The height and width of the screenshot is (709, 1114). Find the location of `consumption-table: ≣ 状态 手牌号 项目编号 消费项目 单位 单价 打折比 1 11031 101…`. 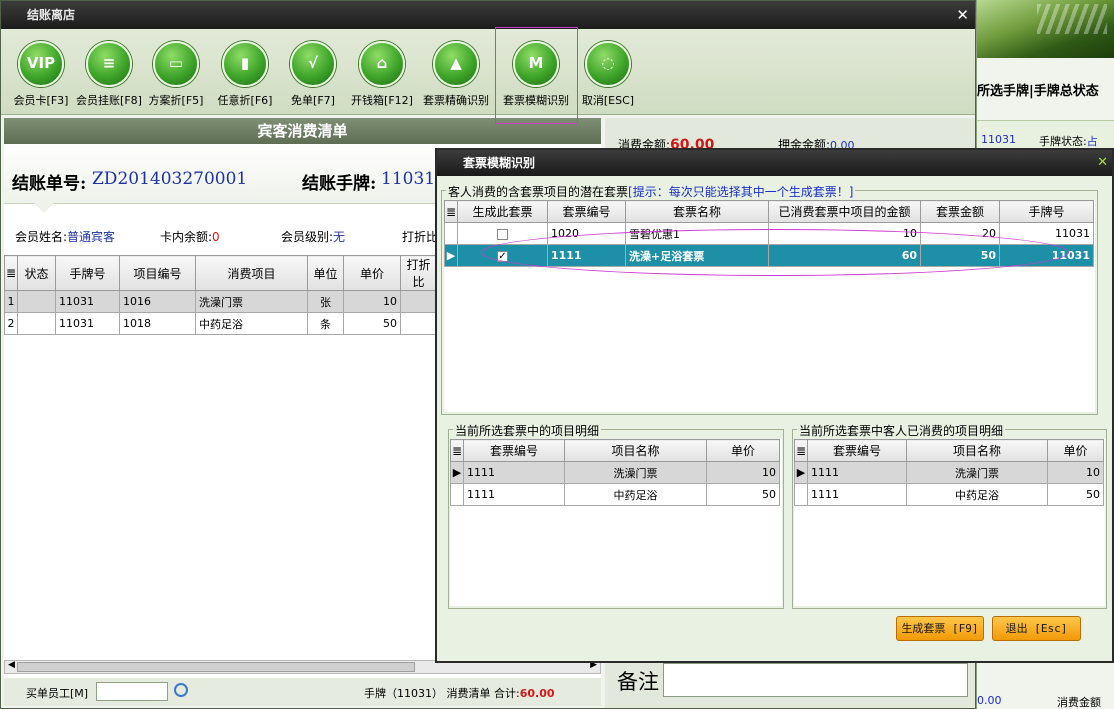

consumption-table: ≣ 状态 手牌号 项目编号 消费项目 单位 单价 打折比 1 11031 101… is located at coordinates (220, 295).